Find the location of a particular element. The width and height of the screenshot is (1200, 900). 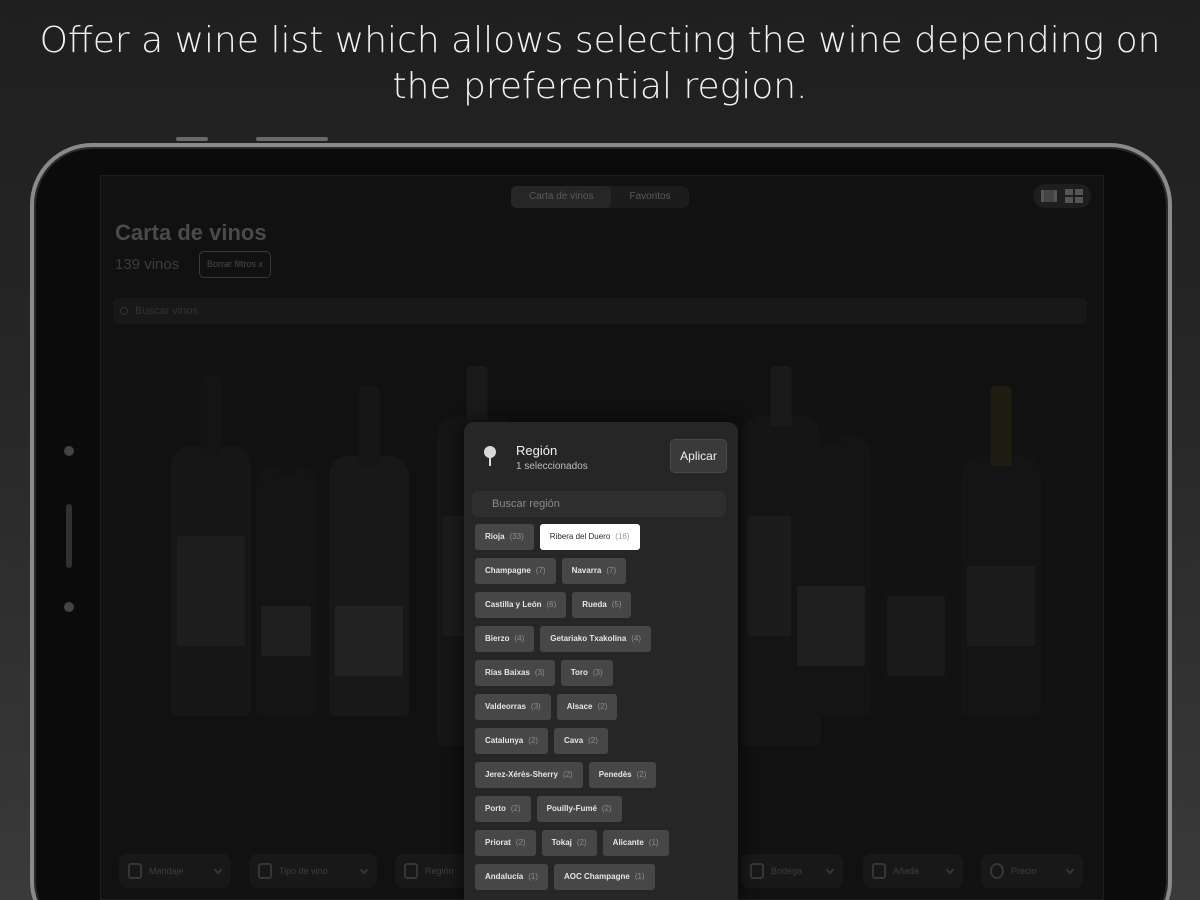

carousel-view-icon is located at coordinates (1049, 196).